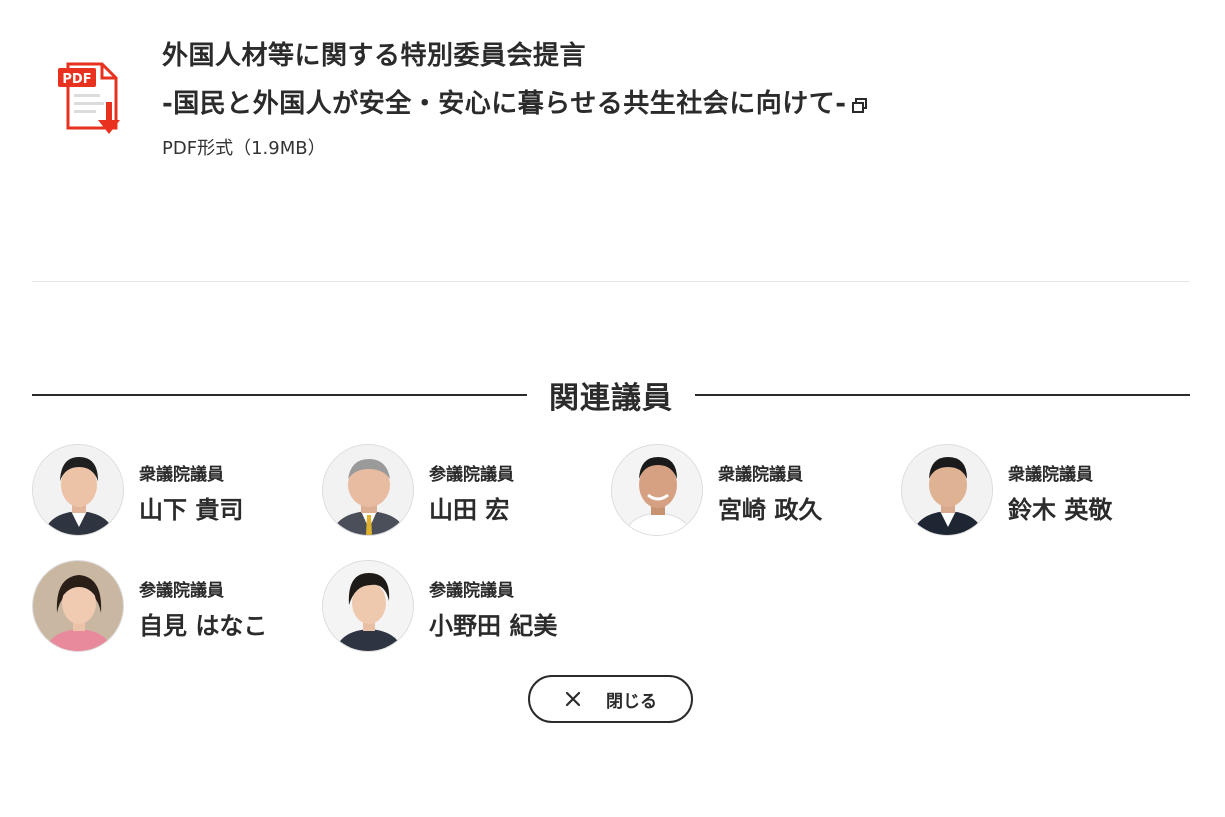 This screenshot has width=1225, height=817. What do you see at coordinates (770, 510) in the screenshot?
I see `member-name: 宮崎 政久` at bounding box center [770, 510].